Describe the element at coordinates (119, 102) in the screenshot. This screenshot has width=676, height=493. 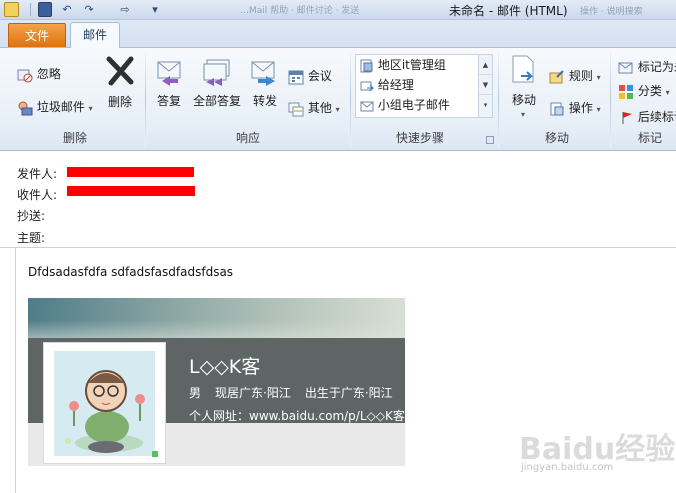
I see `delete-label: 删除` at that location.